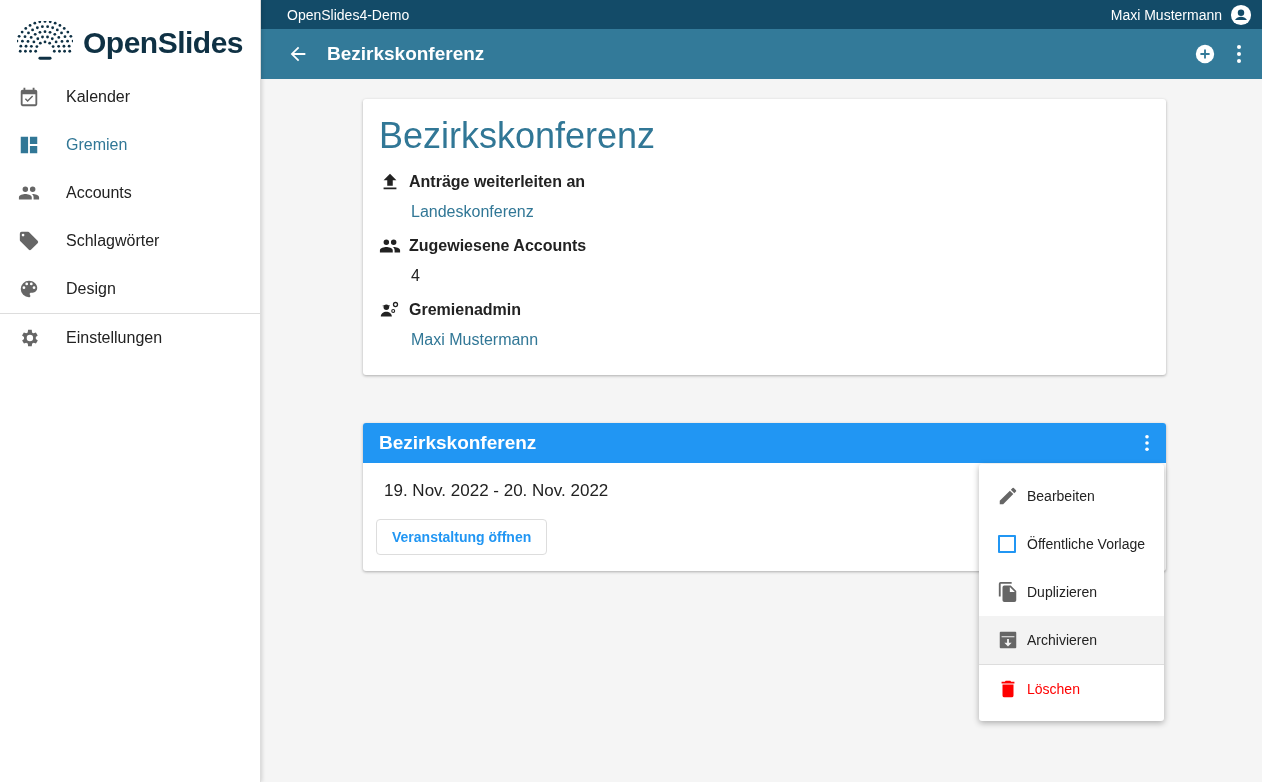 The image size is (1262, 782). I want to click on app-title: OpenSlides4-Demo, so click(348, 14).